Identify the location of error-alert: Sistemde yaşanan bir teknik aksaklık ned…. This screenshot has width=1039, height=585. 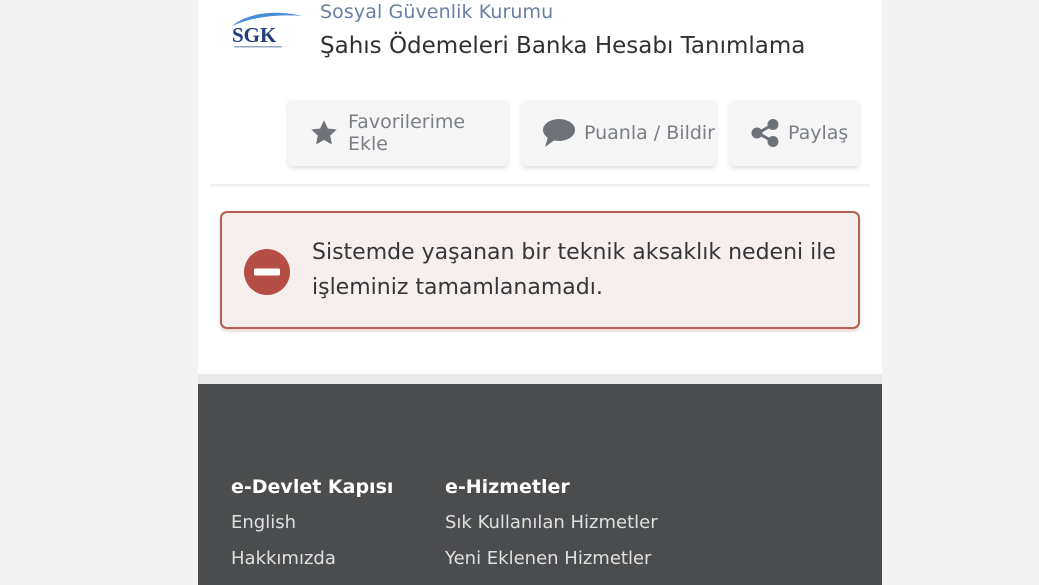
(540, 270).